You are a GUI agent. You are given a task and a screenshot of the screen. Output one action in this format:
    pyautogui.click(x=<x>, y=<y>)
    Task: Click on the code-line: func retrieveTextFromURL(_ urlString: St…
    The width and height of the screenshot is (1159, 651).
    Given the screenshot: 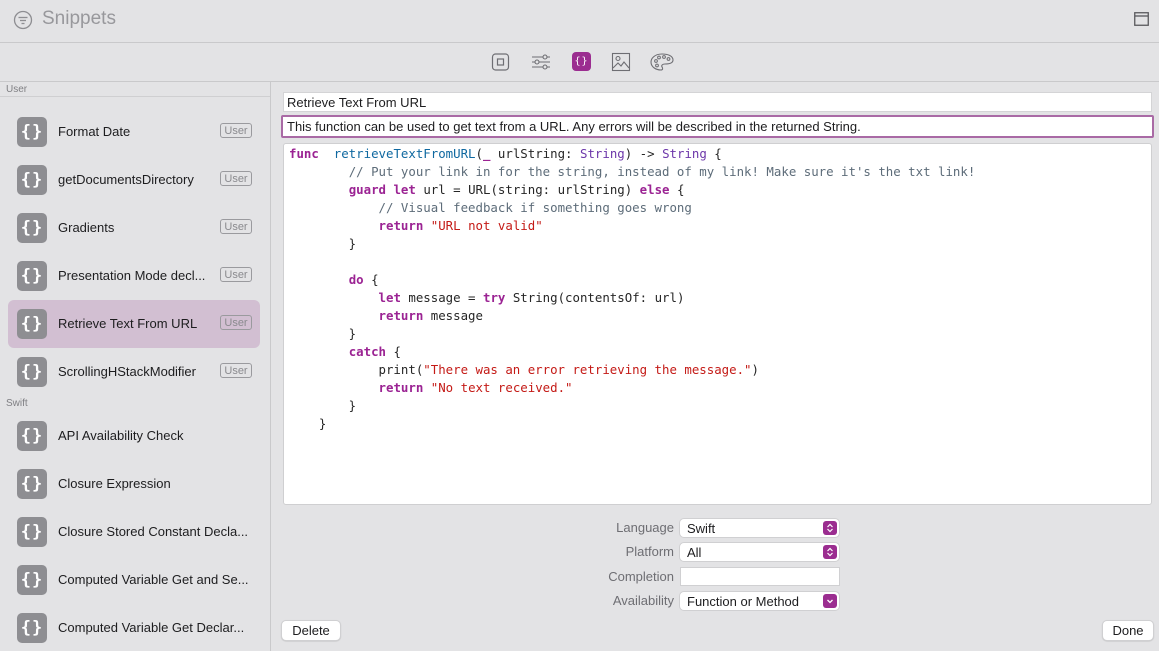 What is the action you would take?
    pyautogui.click(x=717, y=154)
    